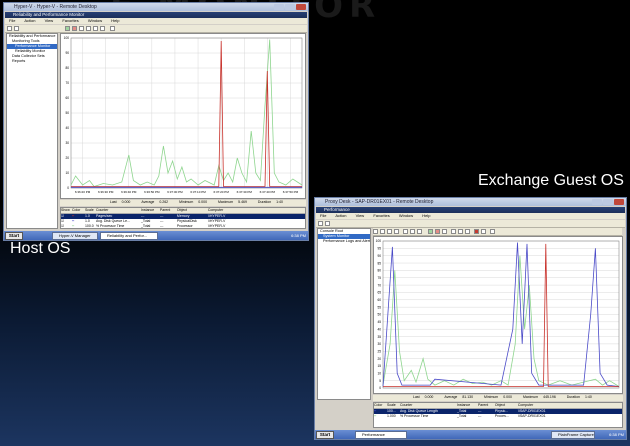 The height and width of the screenshot is (446, 630). I want to click on freeze-display-icon, so click(476, 231).